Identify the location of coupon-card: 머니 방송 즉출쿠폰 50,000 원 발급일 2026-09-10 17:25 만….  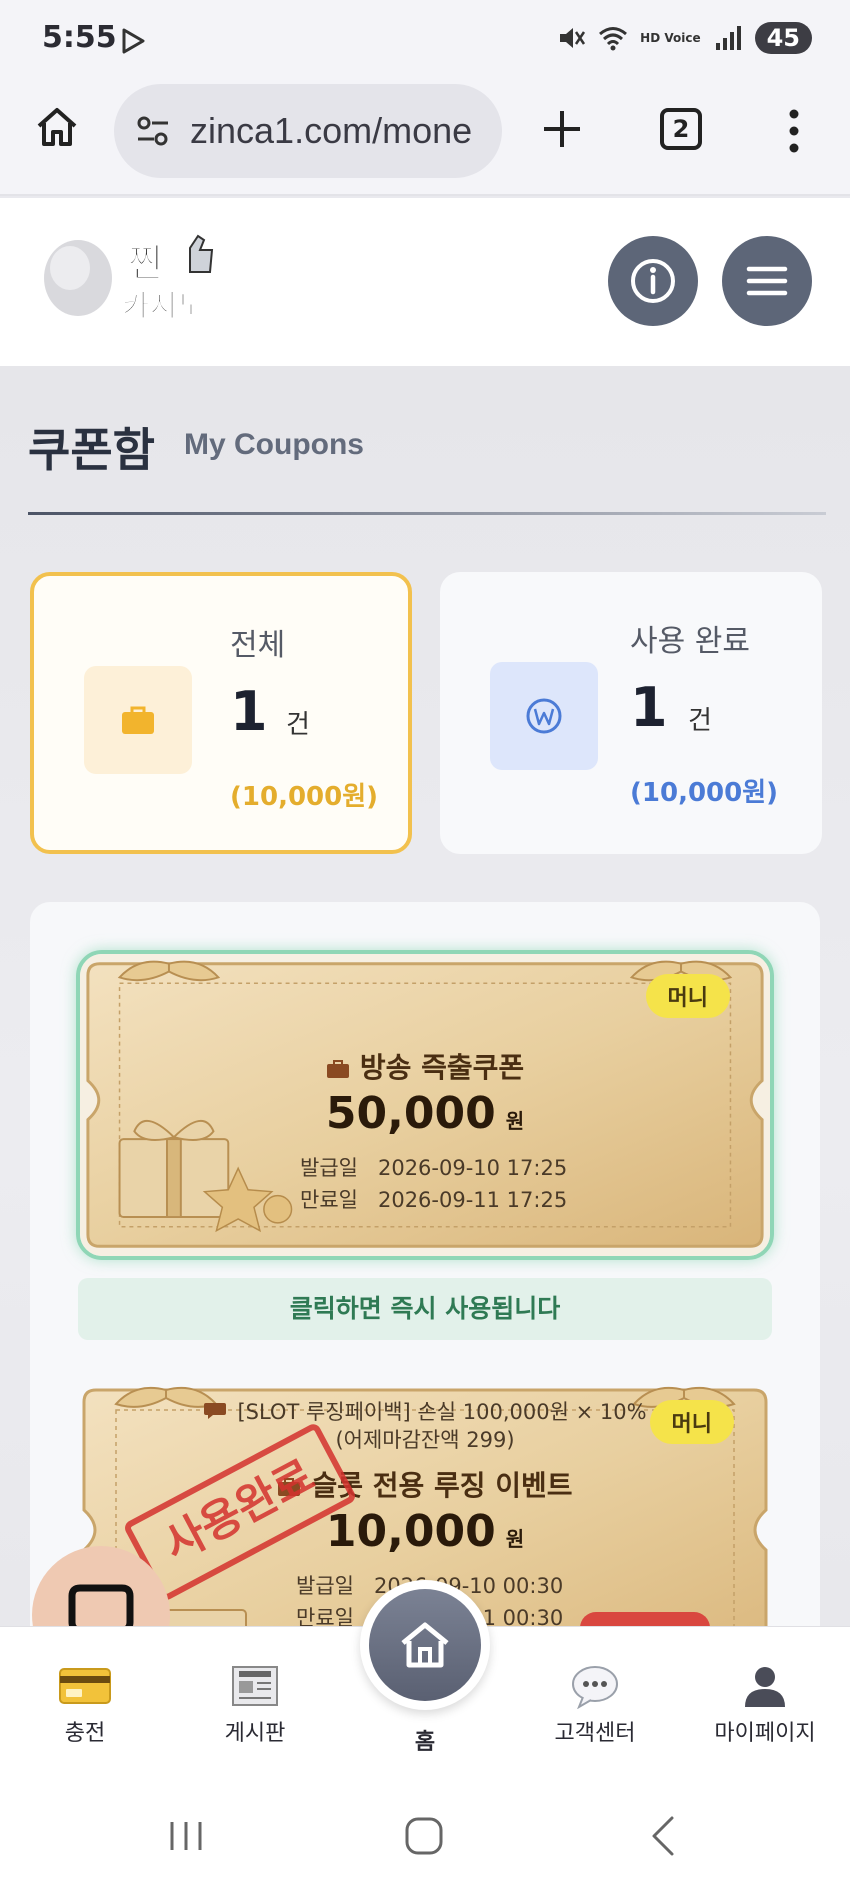
(425, 1105).